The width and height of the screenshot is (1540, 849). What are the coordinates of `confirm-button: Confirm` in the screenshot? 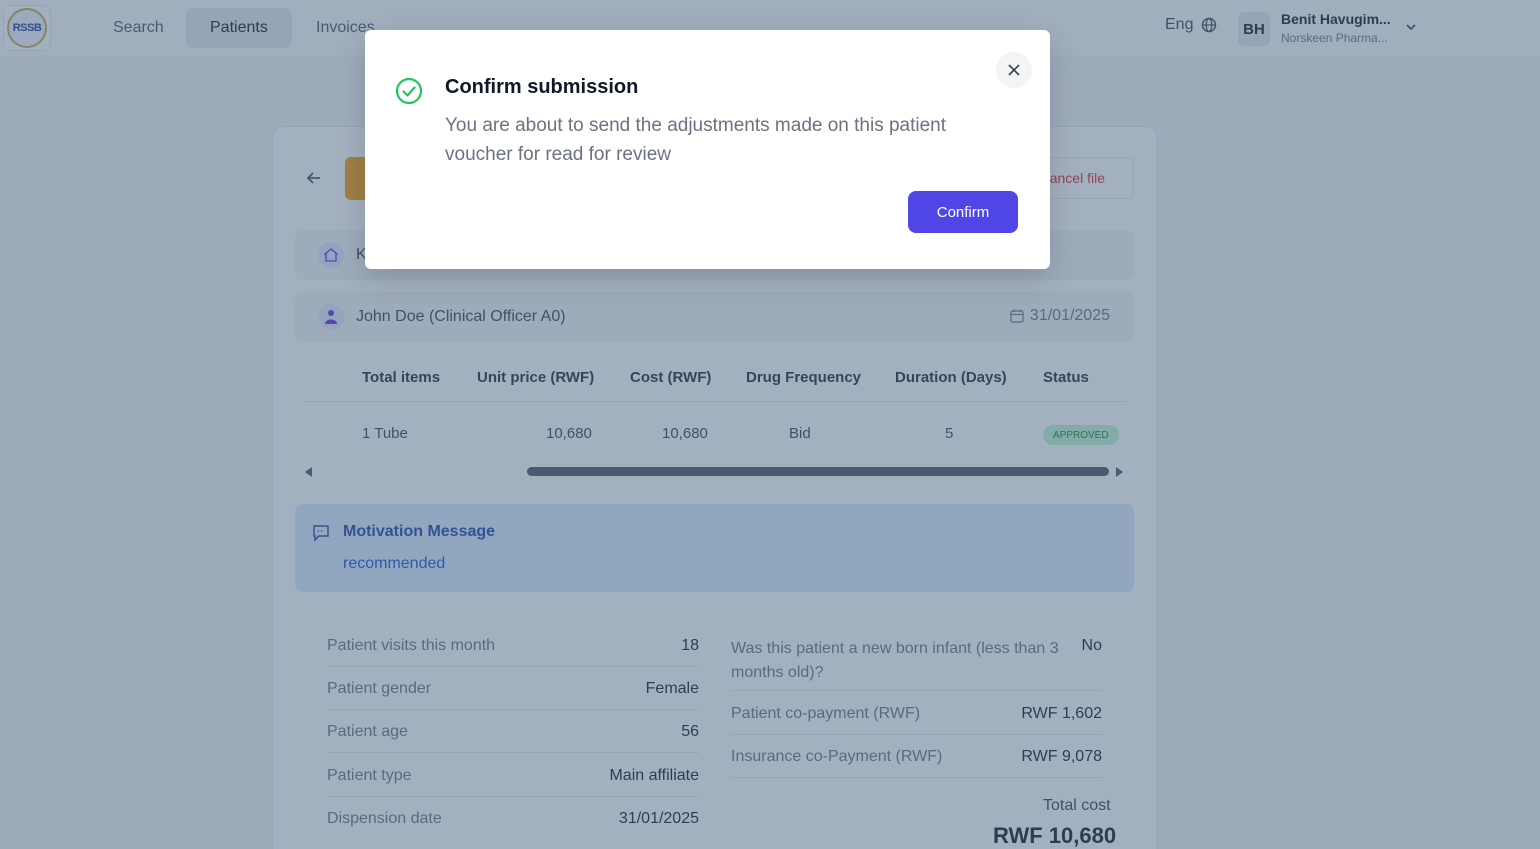 It's located at (963, 212).